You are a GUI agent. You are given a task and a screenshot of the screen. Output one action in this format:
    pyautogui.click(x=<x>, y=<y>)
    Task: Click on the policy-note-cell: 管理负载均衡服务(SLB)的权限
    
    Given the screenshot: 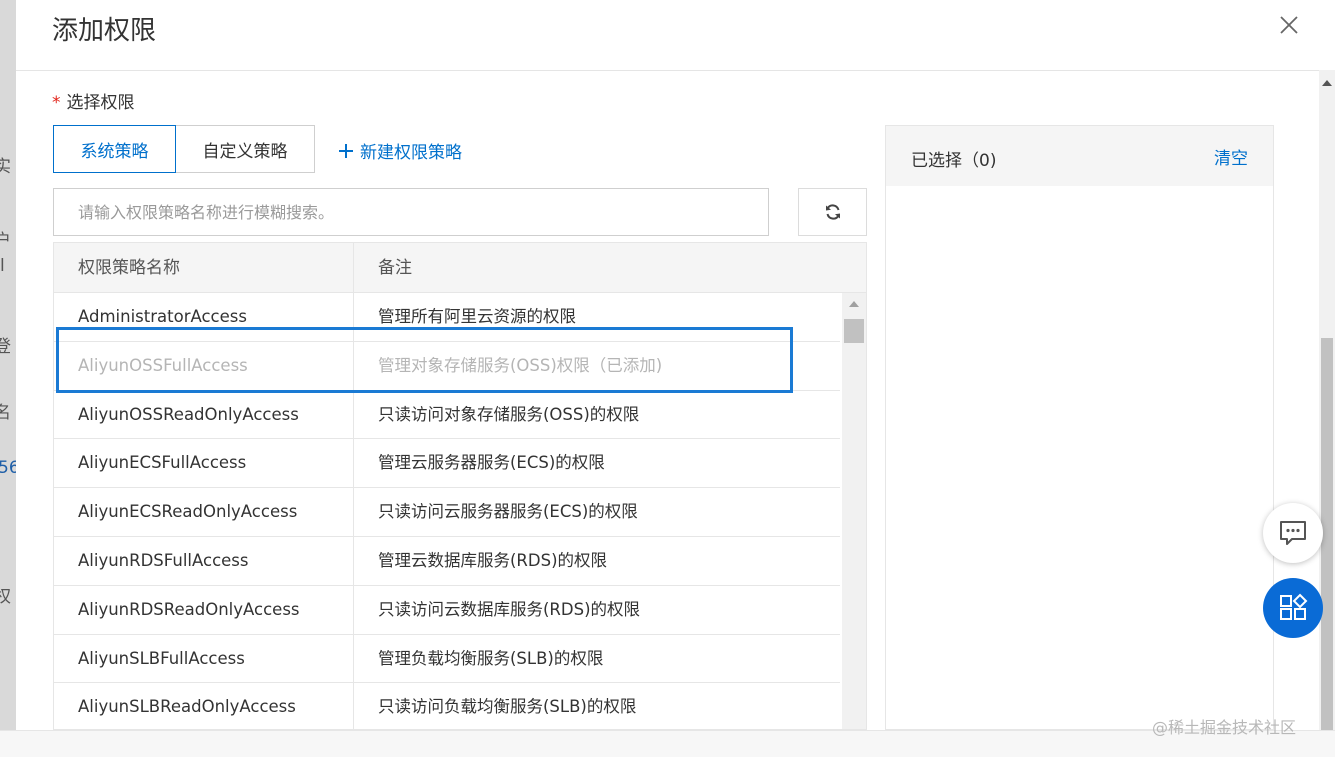 What is the action you would take?
    pyautogui.click(x=491, y=658)
    